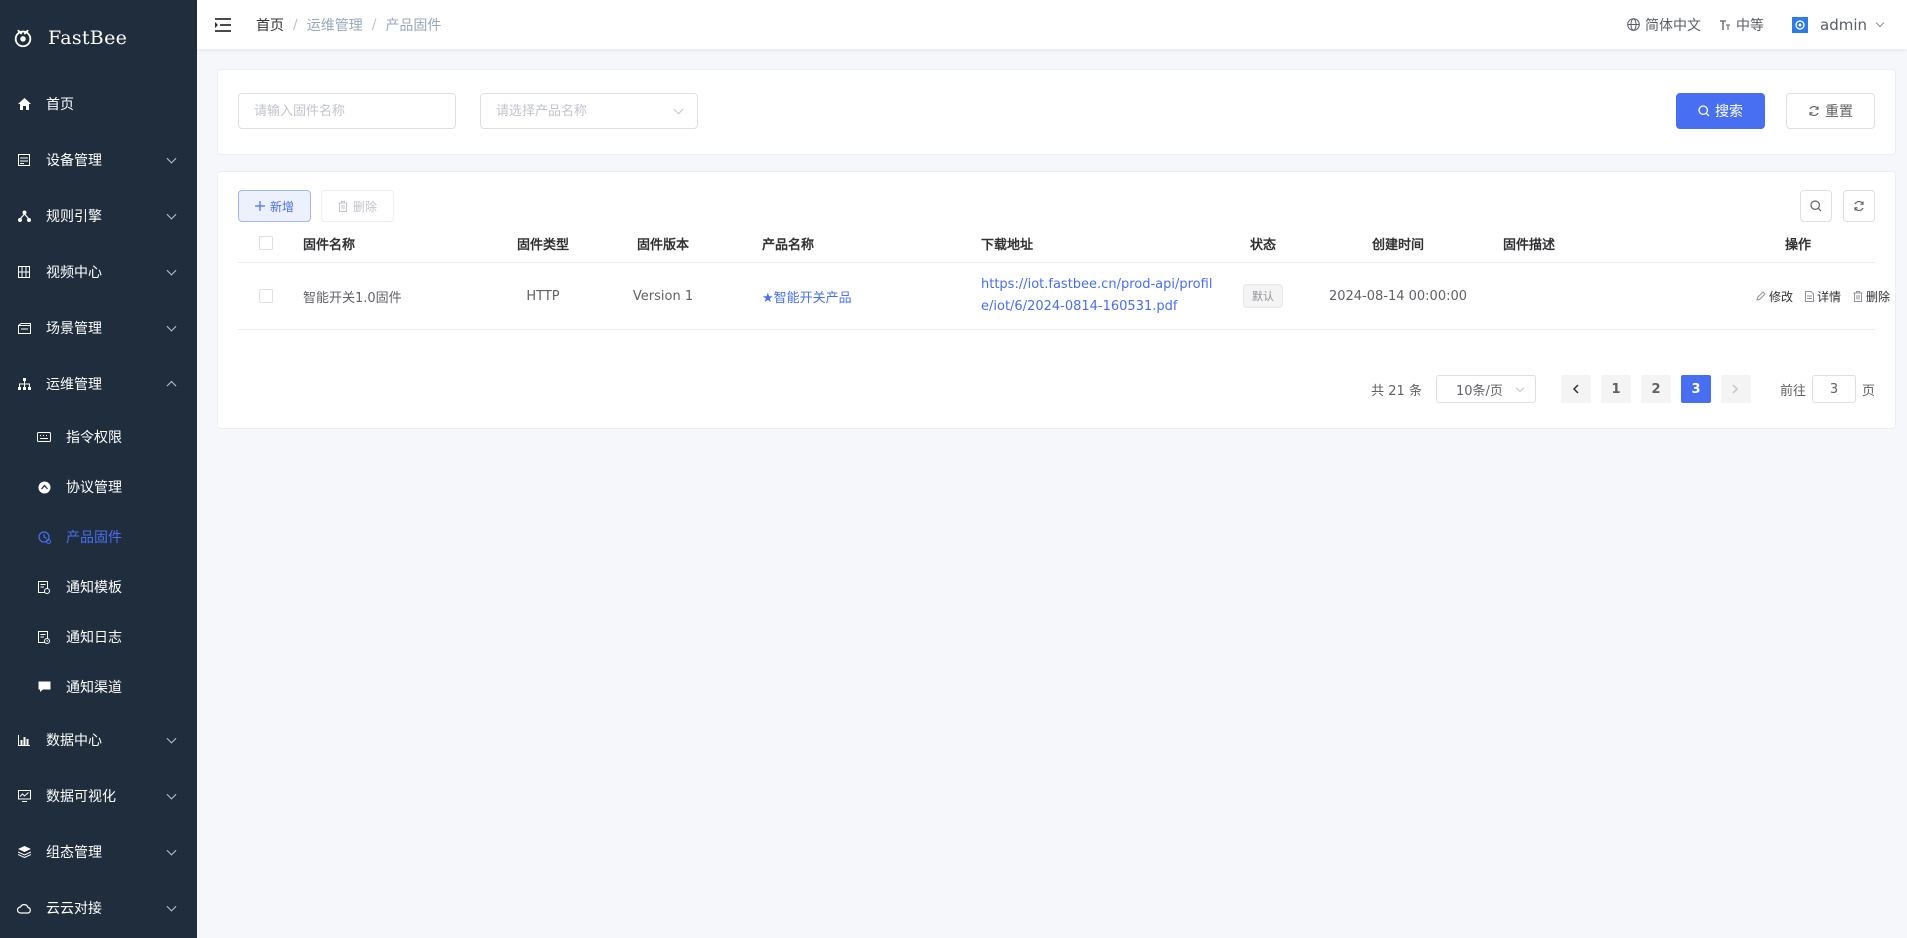 This screenshot has width=1907, height=938. What do you see at coordinates (329, 245) in the screenshot?
I see `column-header: 固件名称` at bounding box center [329, 245].